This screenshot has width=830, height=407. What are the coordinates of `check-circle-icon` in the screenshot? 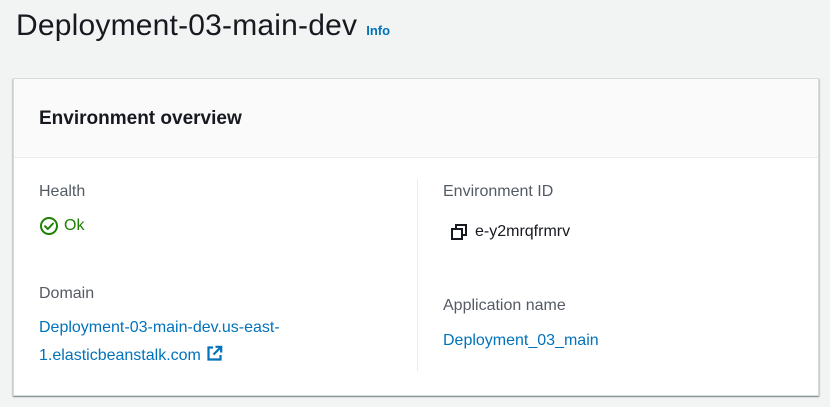 It's located at (49, 226).